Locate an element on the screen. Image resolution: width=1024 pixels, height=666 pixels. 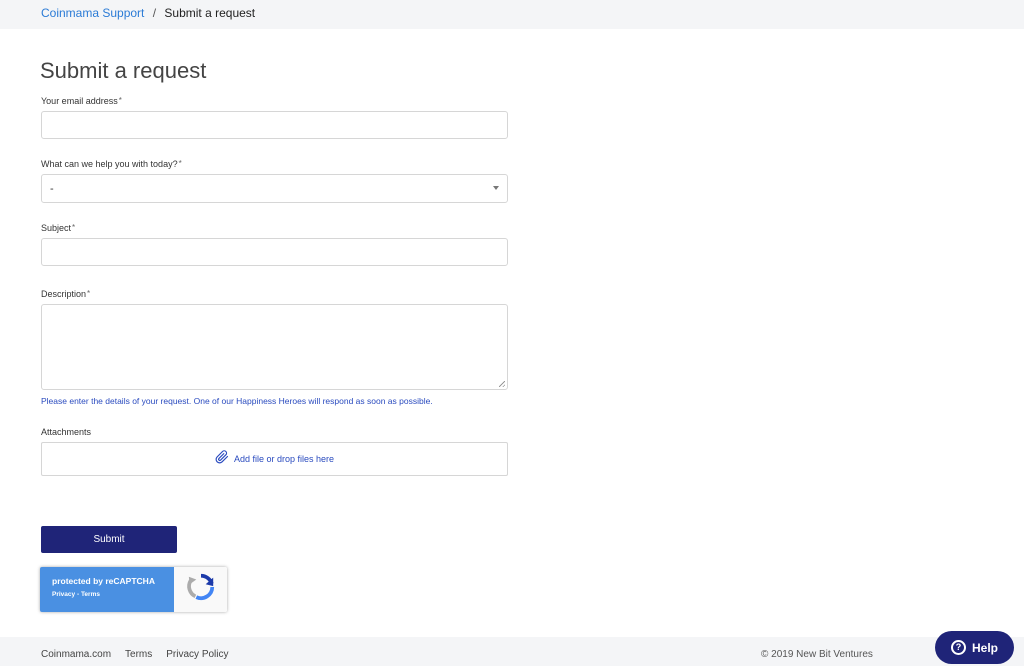
resize-grip-icon is located at coordinates (502, 384).